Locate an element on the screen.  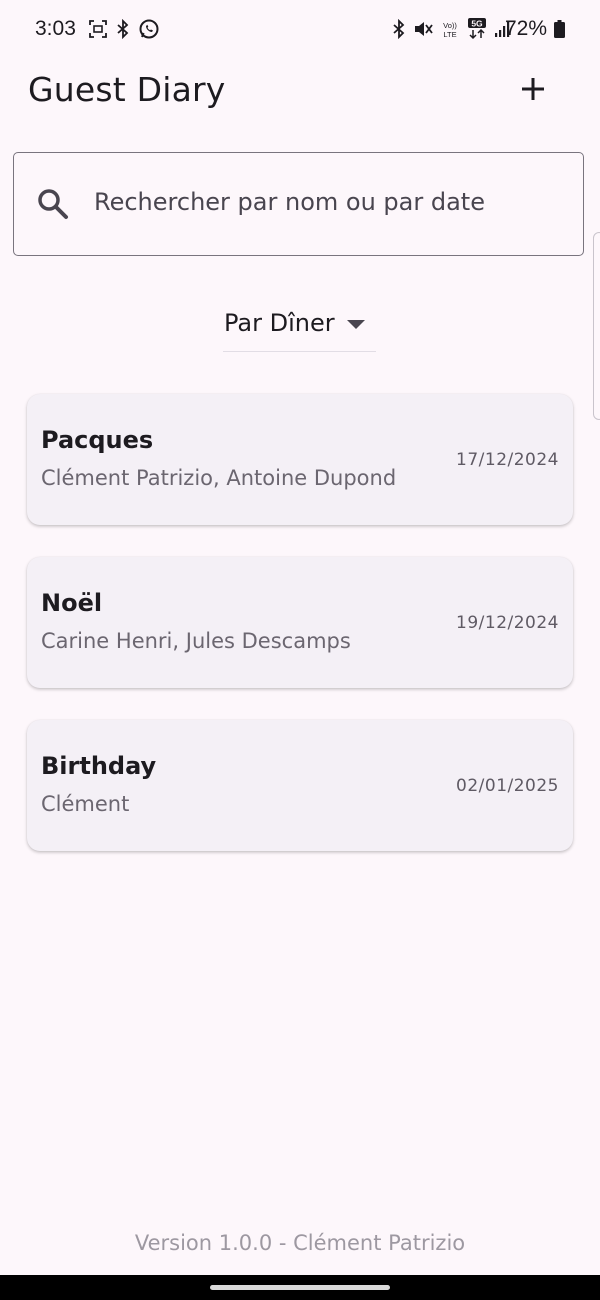
status-right-icons: Vo)) LTE 5G is located at coordinates (451, 31).